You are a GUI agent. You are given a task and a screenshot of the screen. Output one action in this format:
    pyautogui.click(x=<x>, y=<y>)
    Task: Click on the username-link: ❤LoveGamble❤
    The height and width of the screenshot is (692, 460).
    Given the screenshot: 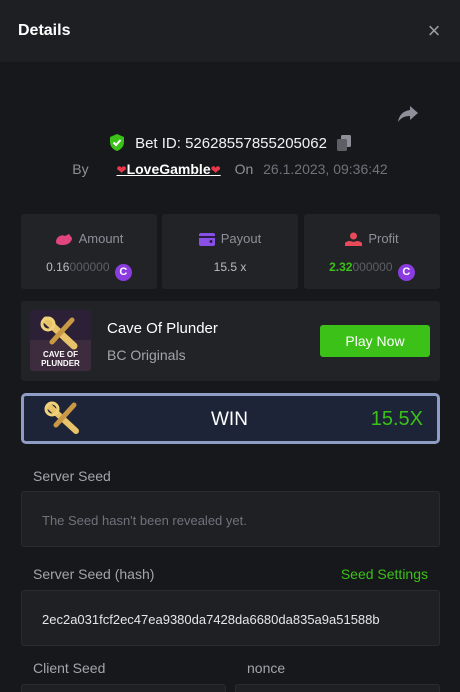 What is the action you would take?
    pyautogui.click(x=169, y=169)
    